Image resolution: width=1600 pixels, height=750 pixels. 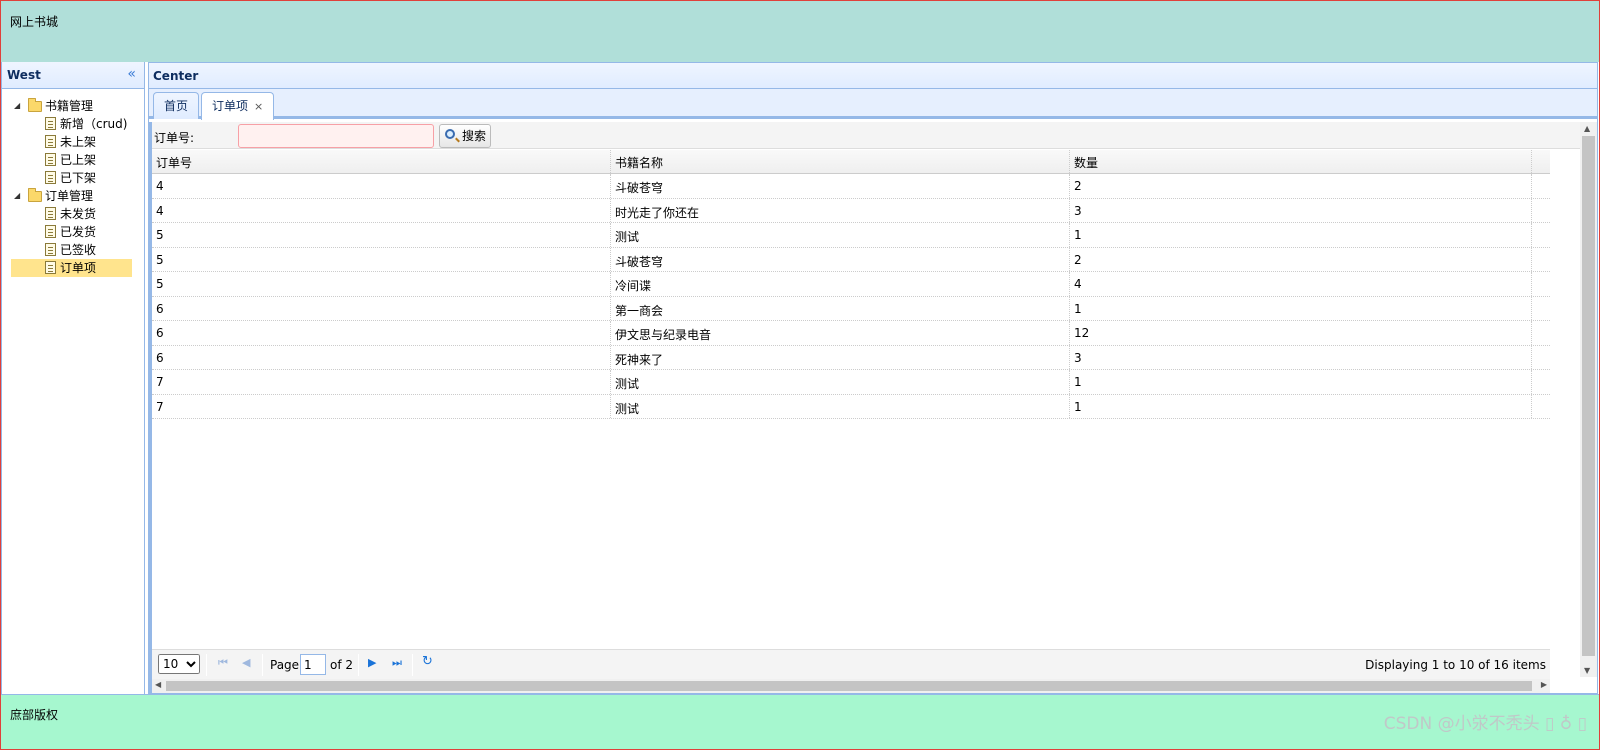 What do you see at coordinates (397, 663) in the screenshot?
I see `last-page-icon: ⏭` at bounding box center [397, 663].